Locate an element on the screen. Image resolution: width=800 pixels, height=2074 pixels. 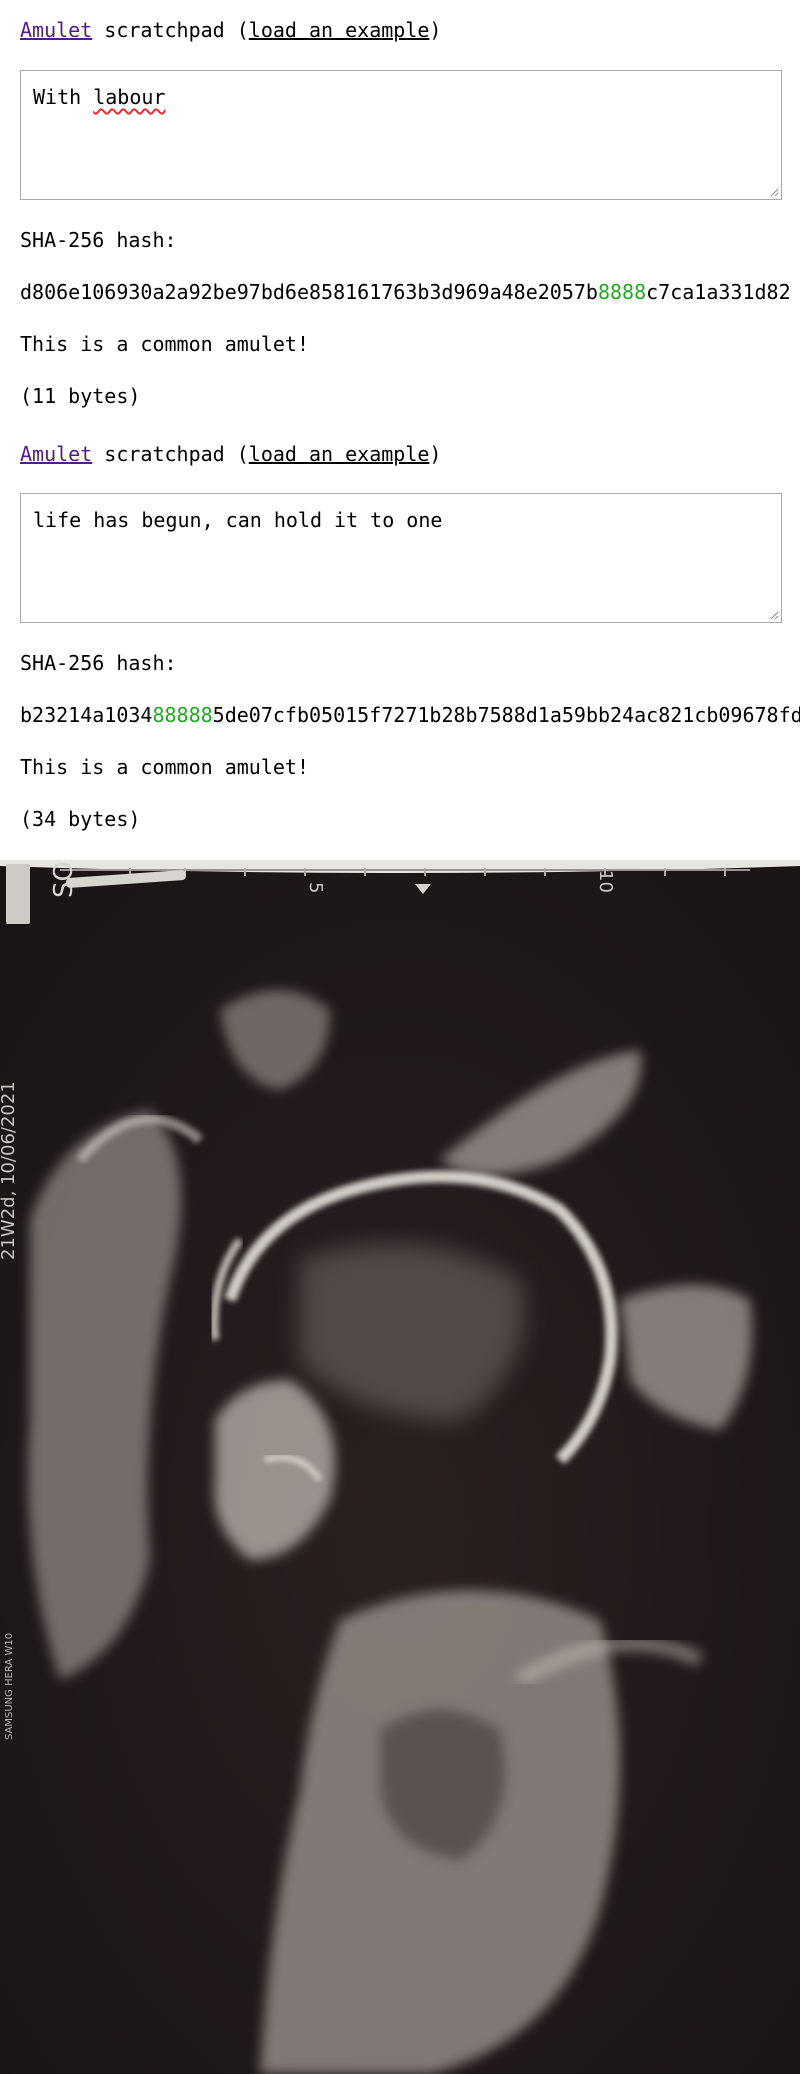
scale-label-5: 5 is located at coordinates (315, 887).